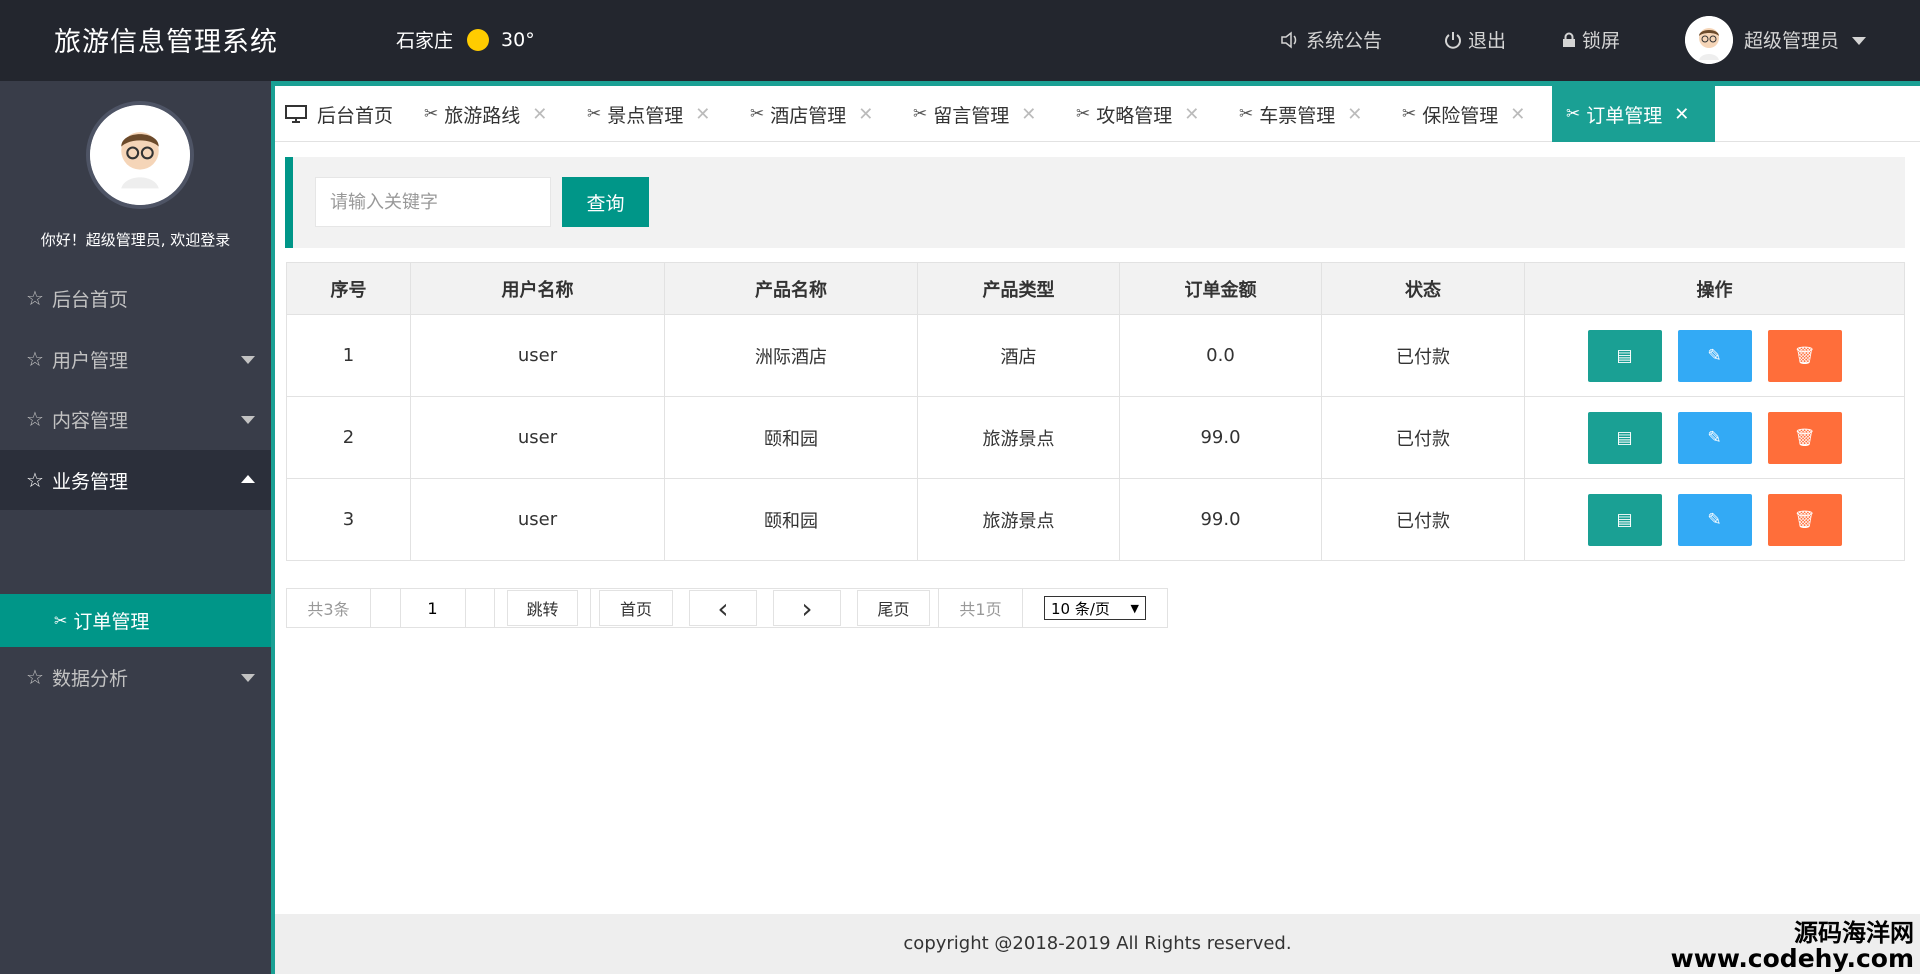 The width and height of the screenshot is (1920, 974). Describe the element at coordinates (636, 608) in the screenshot. I see `first-page-button: 首页` at that location.